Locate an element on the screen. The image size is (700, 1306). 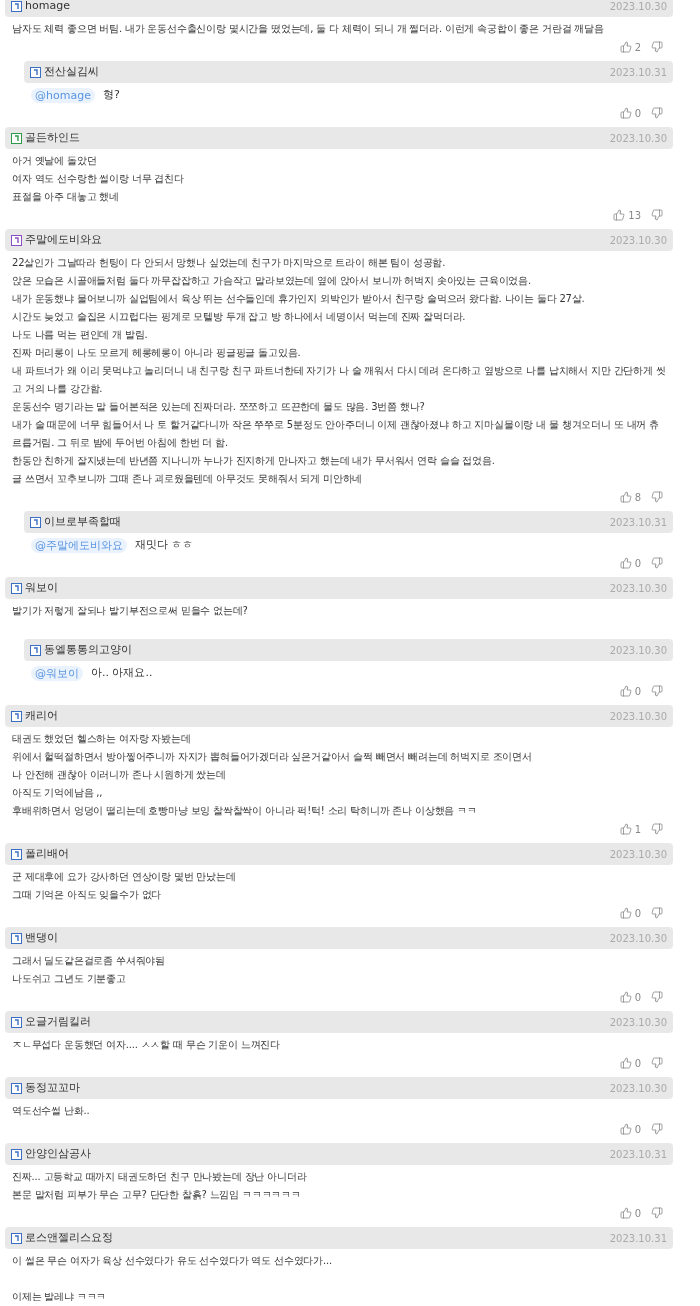
comment-text: 내 파트너가 왜 이리 못먹냐고 놀리더니 내 친구랑 친구 파트너한테 자기가 나 술 깨워서 다시 데려 온다하고 옆방으로 나를 납치해서 지만 간단하게 씻고 거의 나를 강간함. is located at coordinates (339, 380).